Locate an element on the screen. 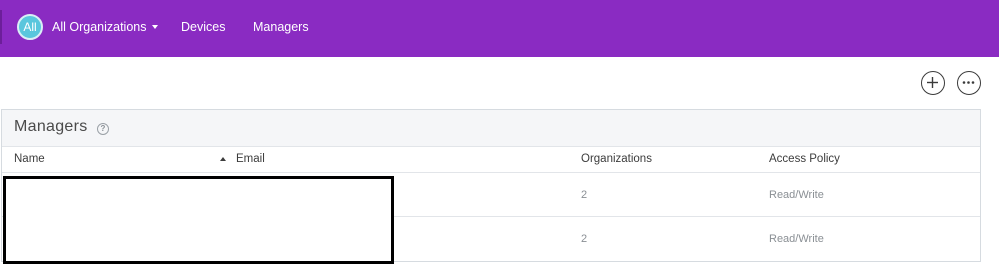 Image resolution: width=999 pixels, height=276 pixels. ellipsis-icon is located at coordinates (968, 82).